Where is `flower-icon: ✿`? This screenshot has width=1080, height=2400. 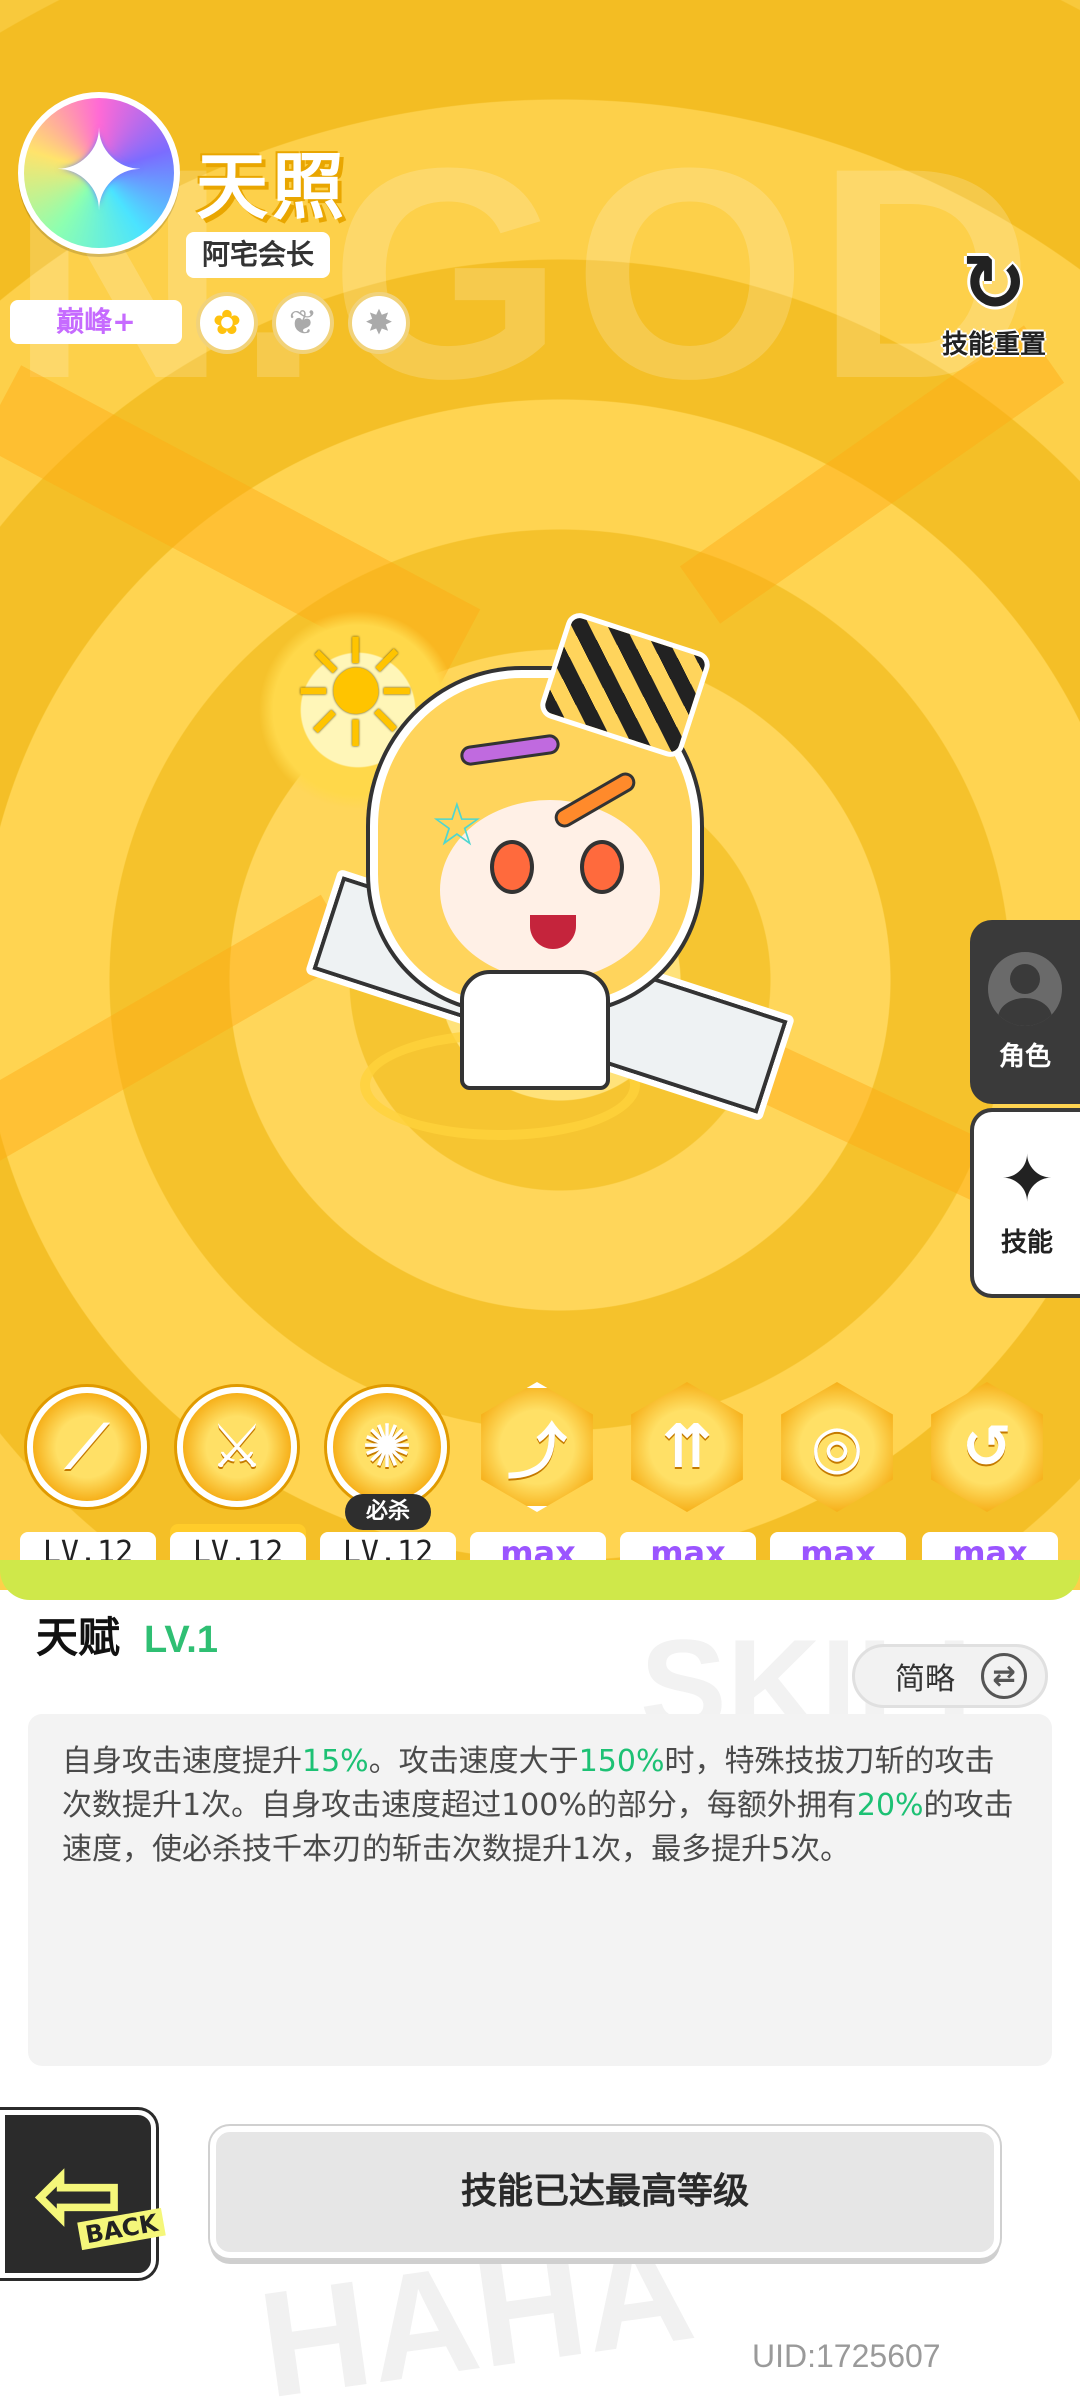
flower-icon: ✿ is located at coordinates (227, 323).